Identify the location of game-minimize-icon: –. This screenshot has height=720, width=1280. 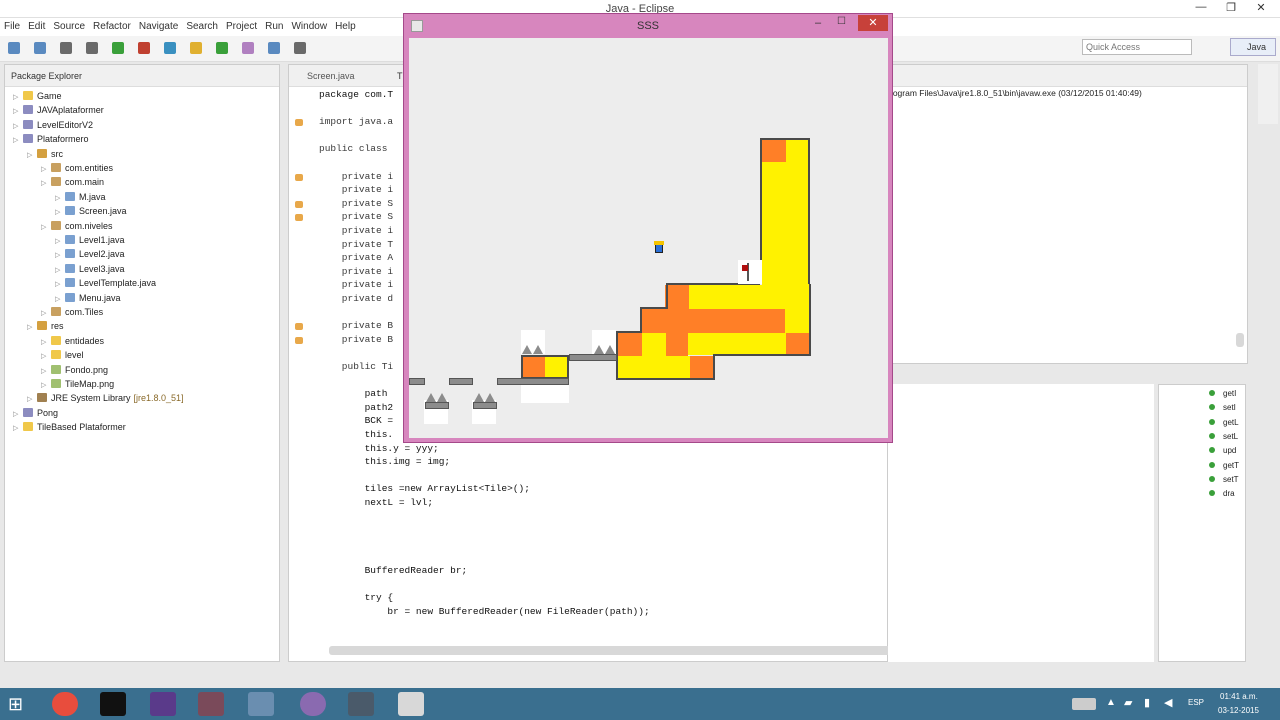
(818, 23).